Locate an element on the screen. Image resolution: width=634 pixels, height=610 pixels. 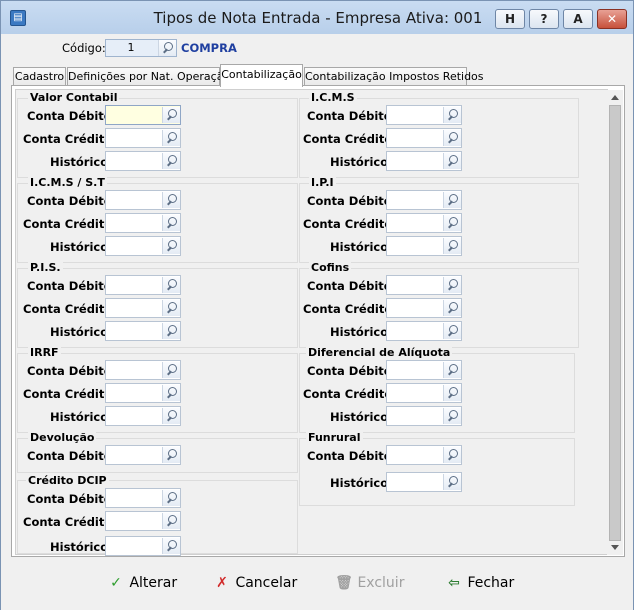
ipi-debito-label: Conta Débito: is located at coordinates (352, 201).